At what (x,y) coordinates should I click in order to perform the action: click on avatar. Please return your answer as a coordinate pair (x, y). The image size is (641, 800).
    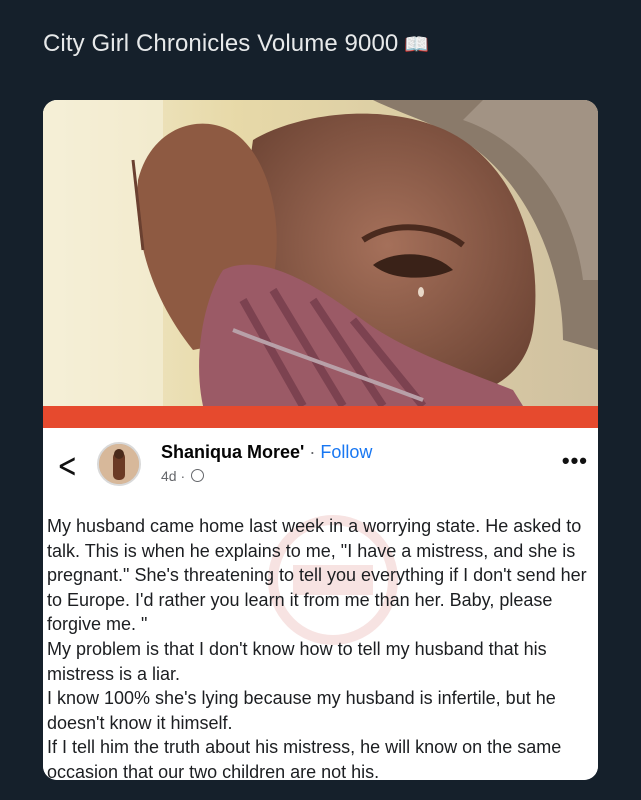
    Looking at the image, I should click on (119, 464).